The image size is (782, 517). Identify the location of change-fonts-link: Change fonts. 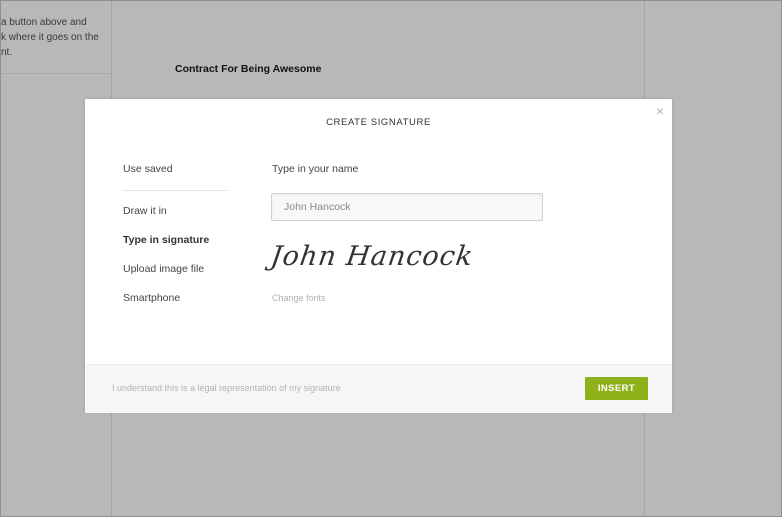
(299, 298).